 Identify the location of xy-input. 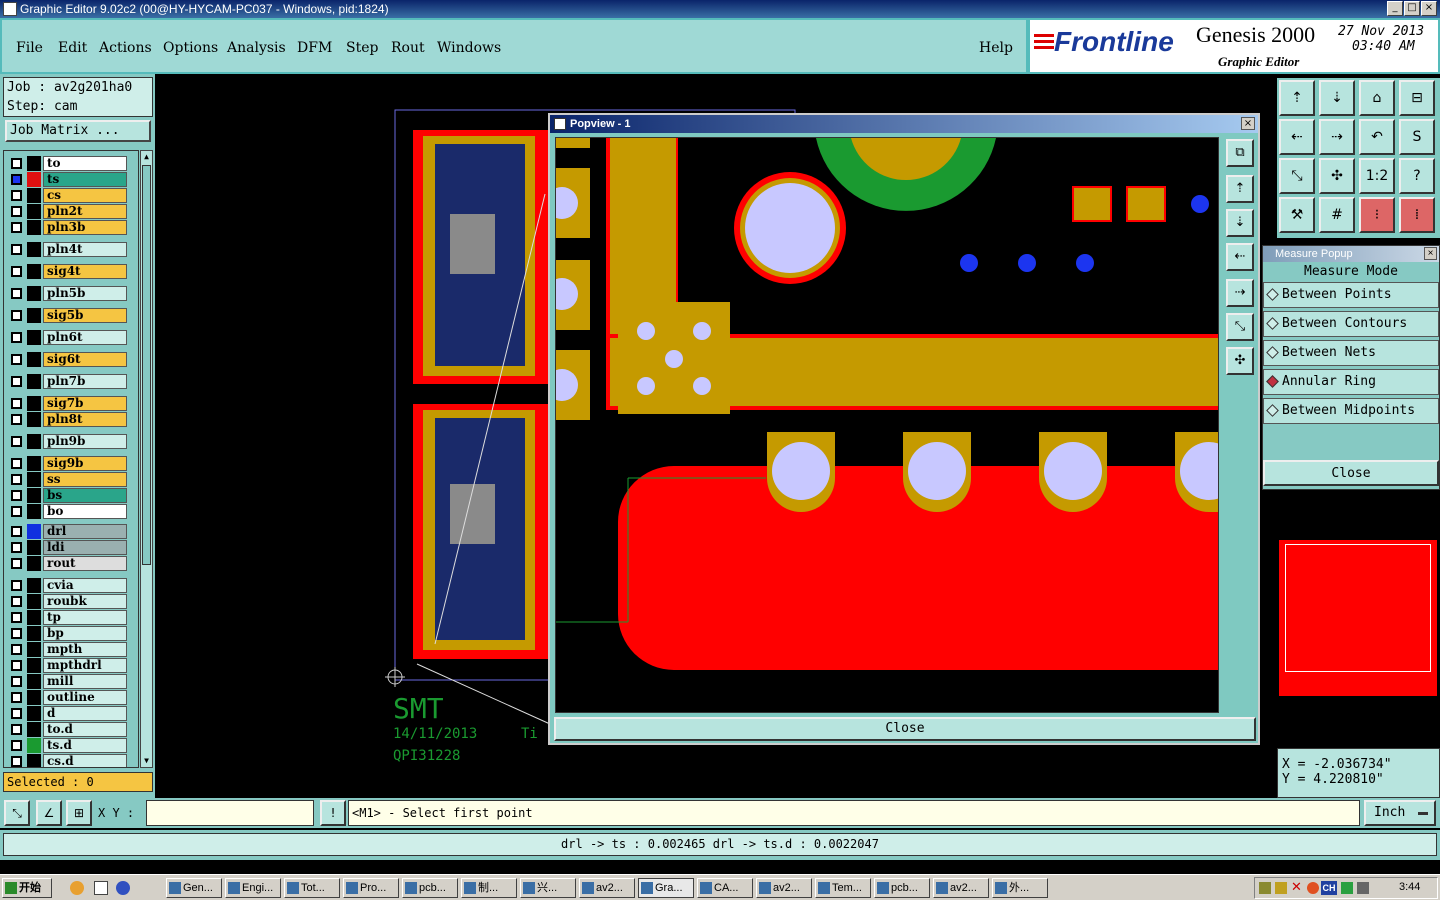
(230, 813).